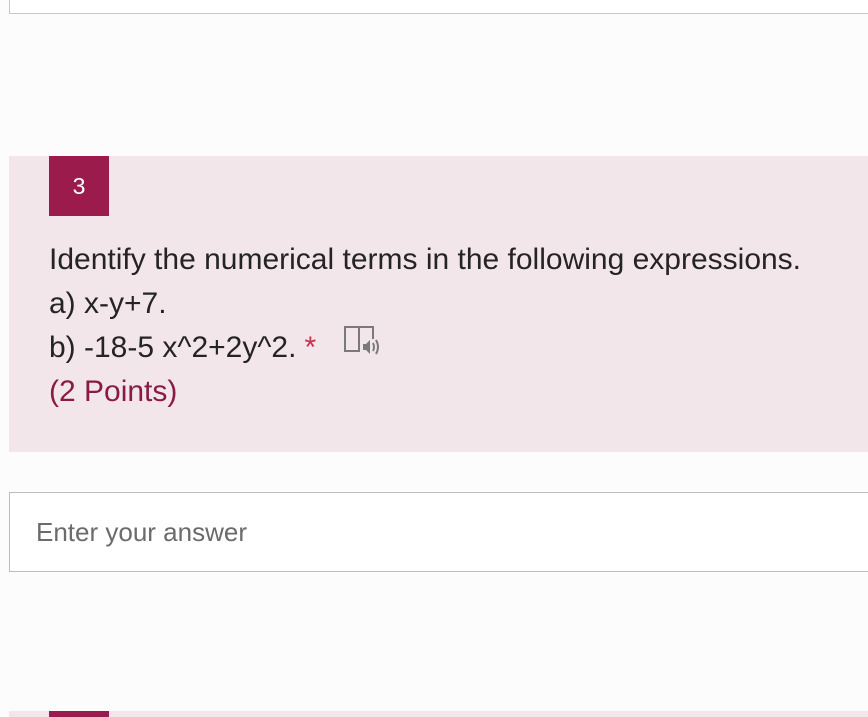 This screenshot has width=868, height=717. What do you see at coordinates (173, 347) in the screenshot?
I see `question-part-b: b) -18-5 x^2+2y^2.` at bounding box center [173, 347].